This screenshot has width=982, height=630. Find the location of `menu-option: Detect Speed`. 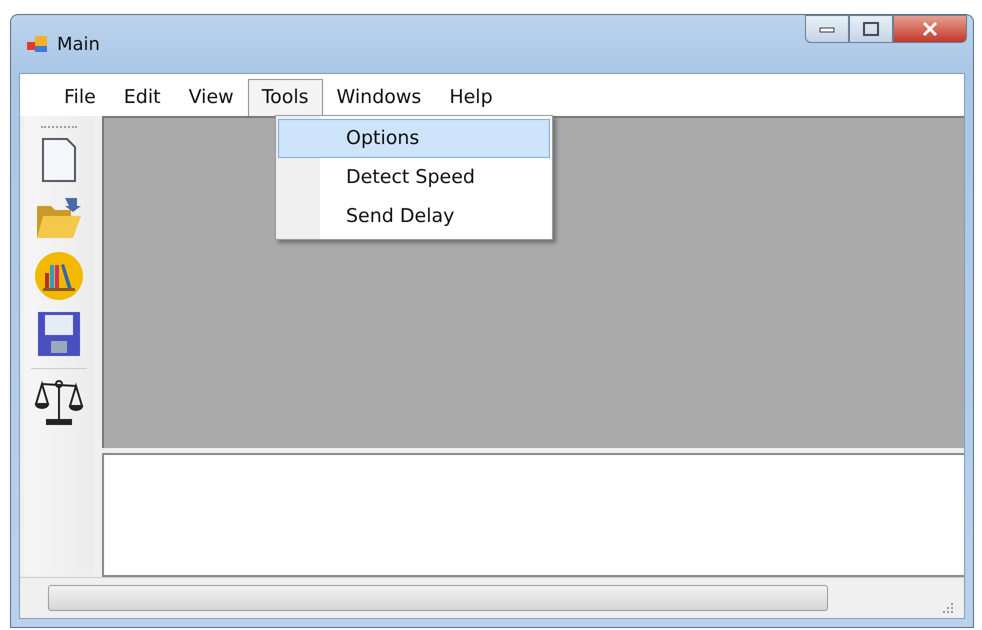

menu-option: Detect Speed is located at coordinates (414, 177).